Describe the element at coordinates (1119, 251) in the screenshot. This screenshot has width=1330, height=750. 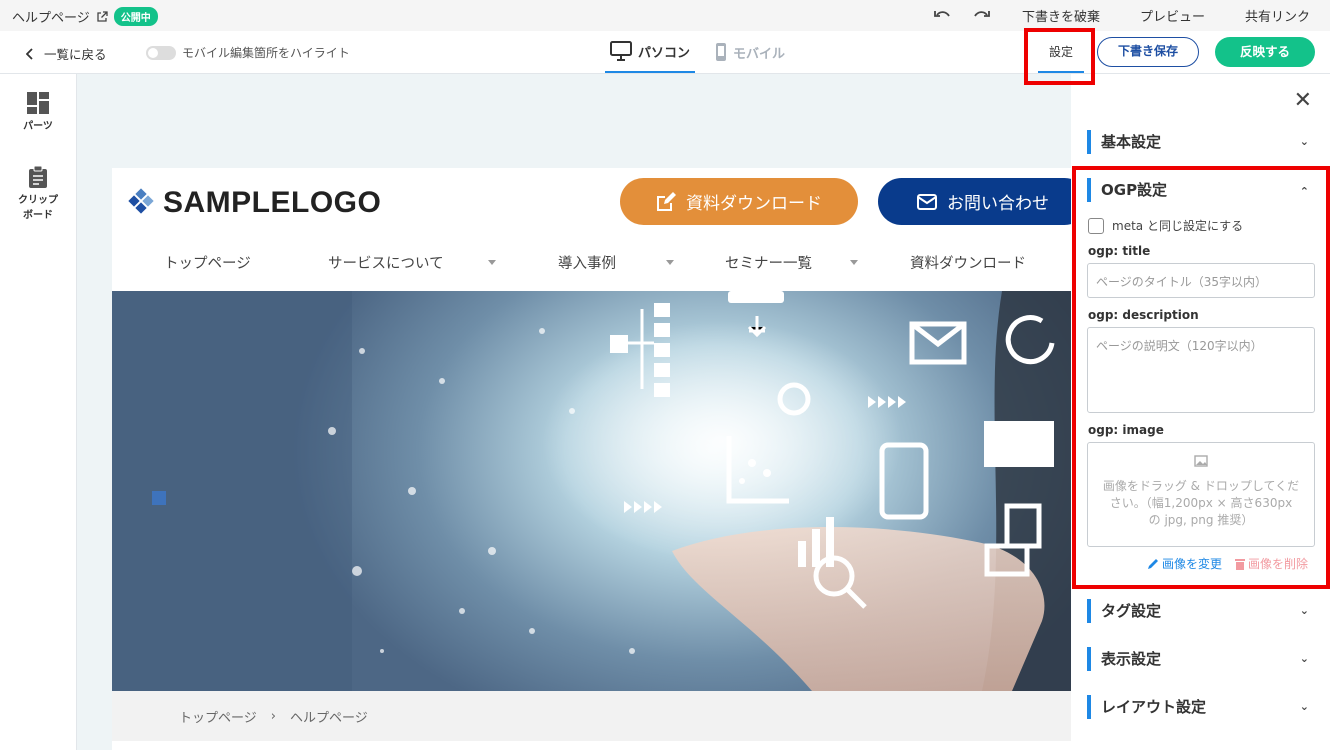
I see `ogp-title-label: ogp: title` at that location.